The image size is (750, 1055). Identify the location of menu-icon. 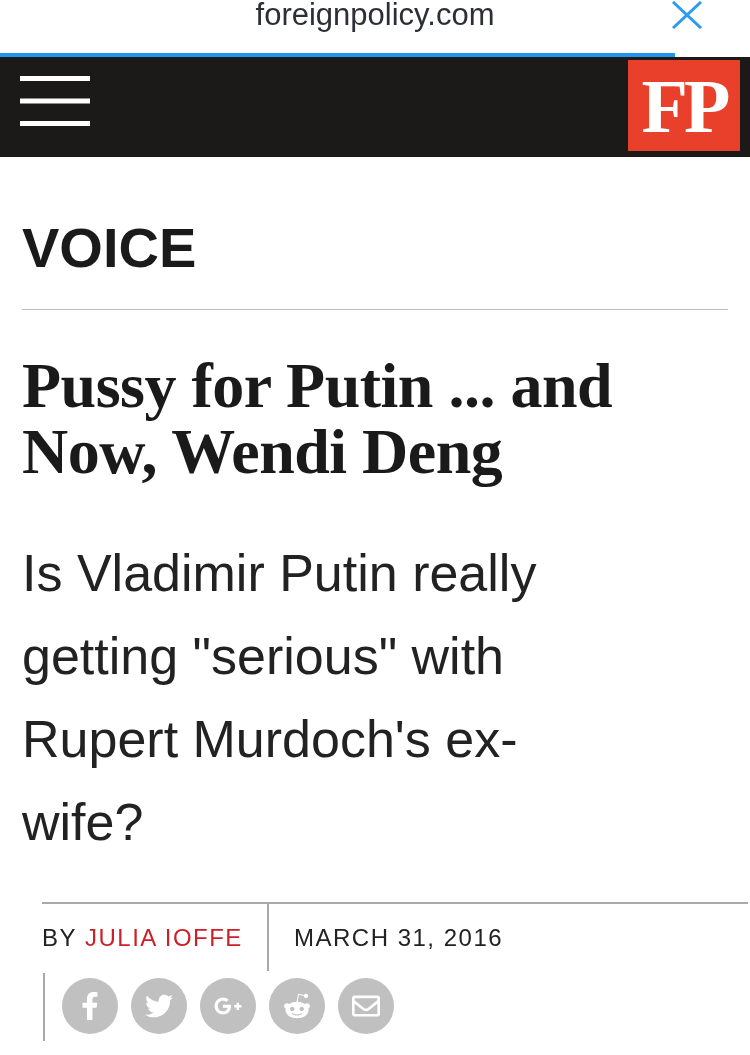
(55, 101).